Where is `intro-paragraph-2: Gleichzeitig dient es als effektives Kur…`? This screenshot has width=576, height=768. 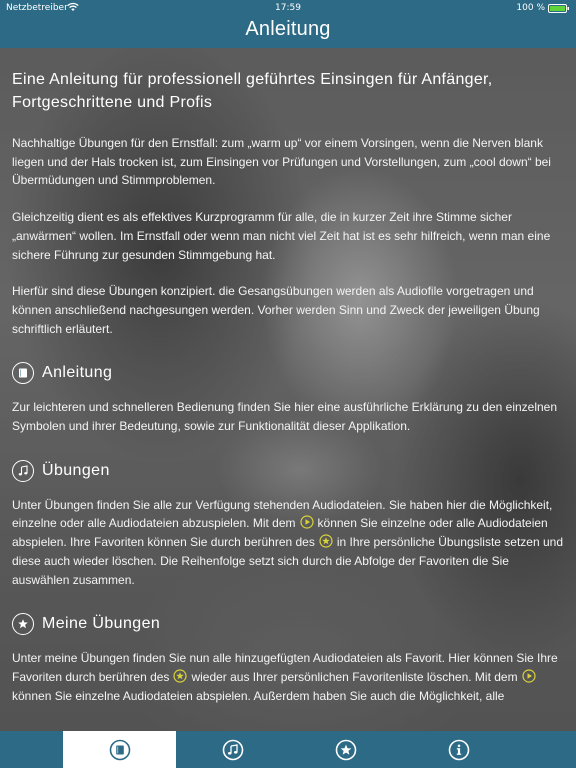 intro-paragraph-2: Gleichzeitig dient es als effektives Kur… is located at coordinates (281, 236).